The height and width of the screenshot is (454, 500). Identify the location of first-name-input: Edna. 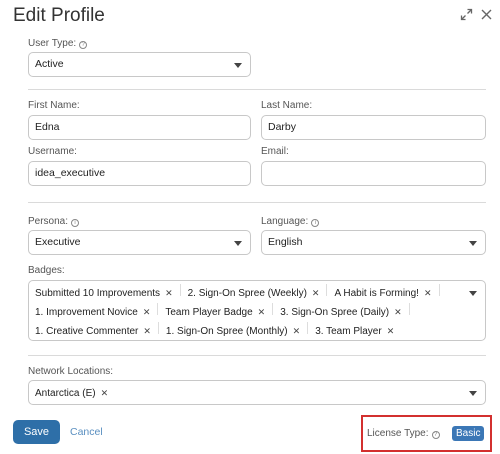
(139, 127).